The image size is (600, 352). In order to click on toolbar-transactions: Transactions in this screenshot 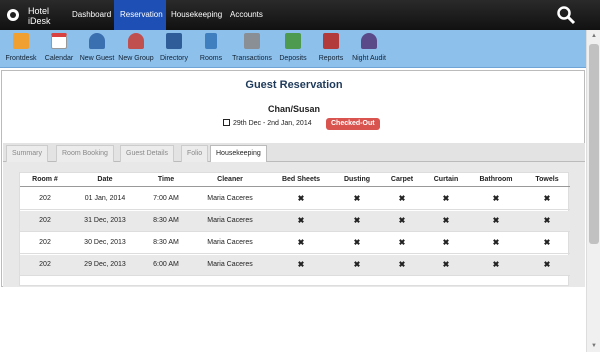, I will do `click(252, 47)`.